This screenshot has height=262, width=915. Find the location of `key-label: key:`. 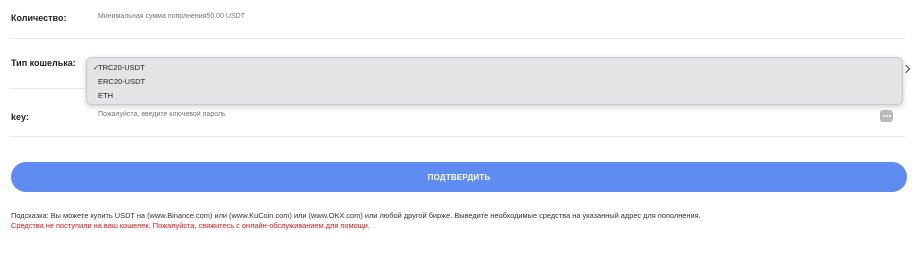

key-label: key: is located at coordinates (20, 117).